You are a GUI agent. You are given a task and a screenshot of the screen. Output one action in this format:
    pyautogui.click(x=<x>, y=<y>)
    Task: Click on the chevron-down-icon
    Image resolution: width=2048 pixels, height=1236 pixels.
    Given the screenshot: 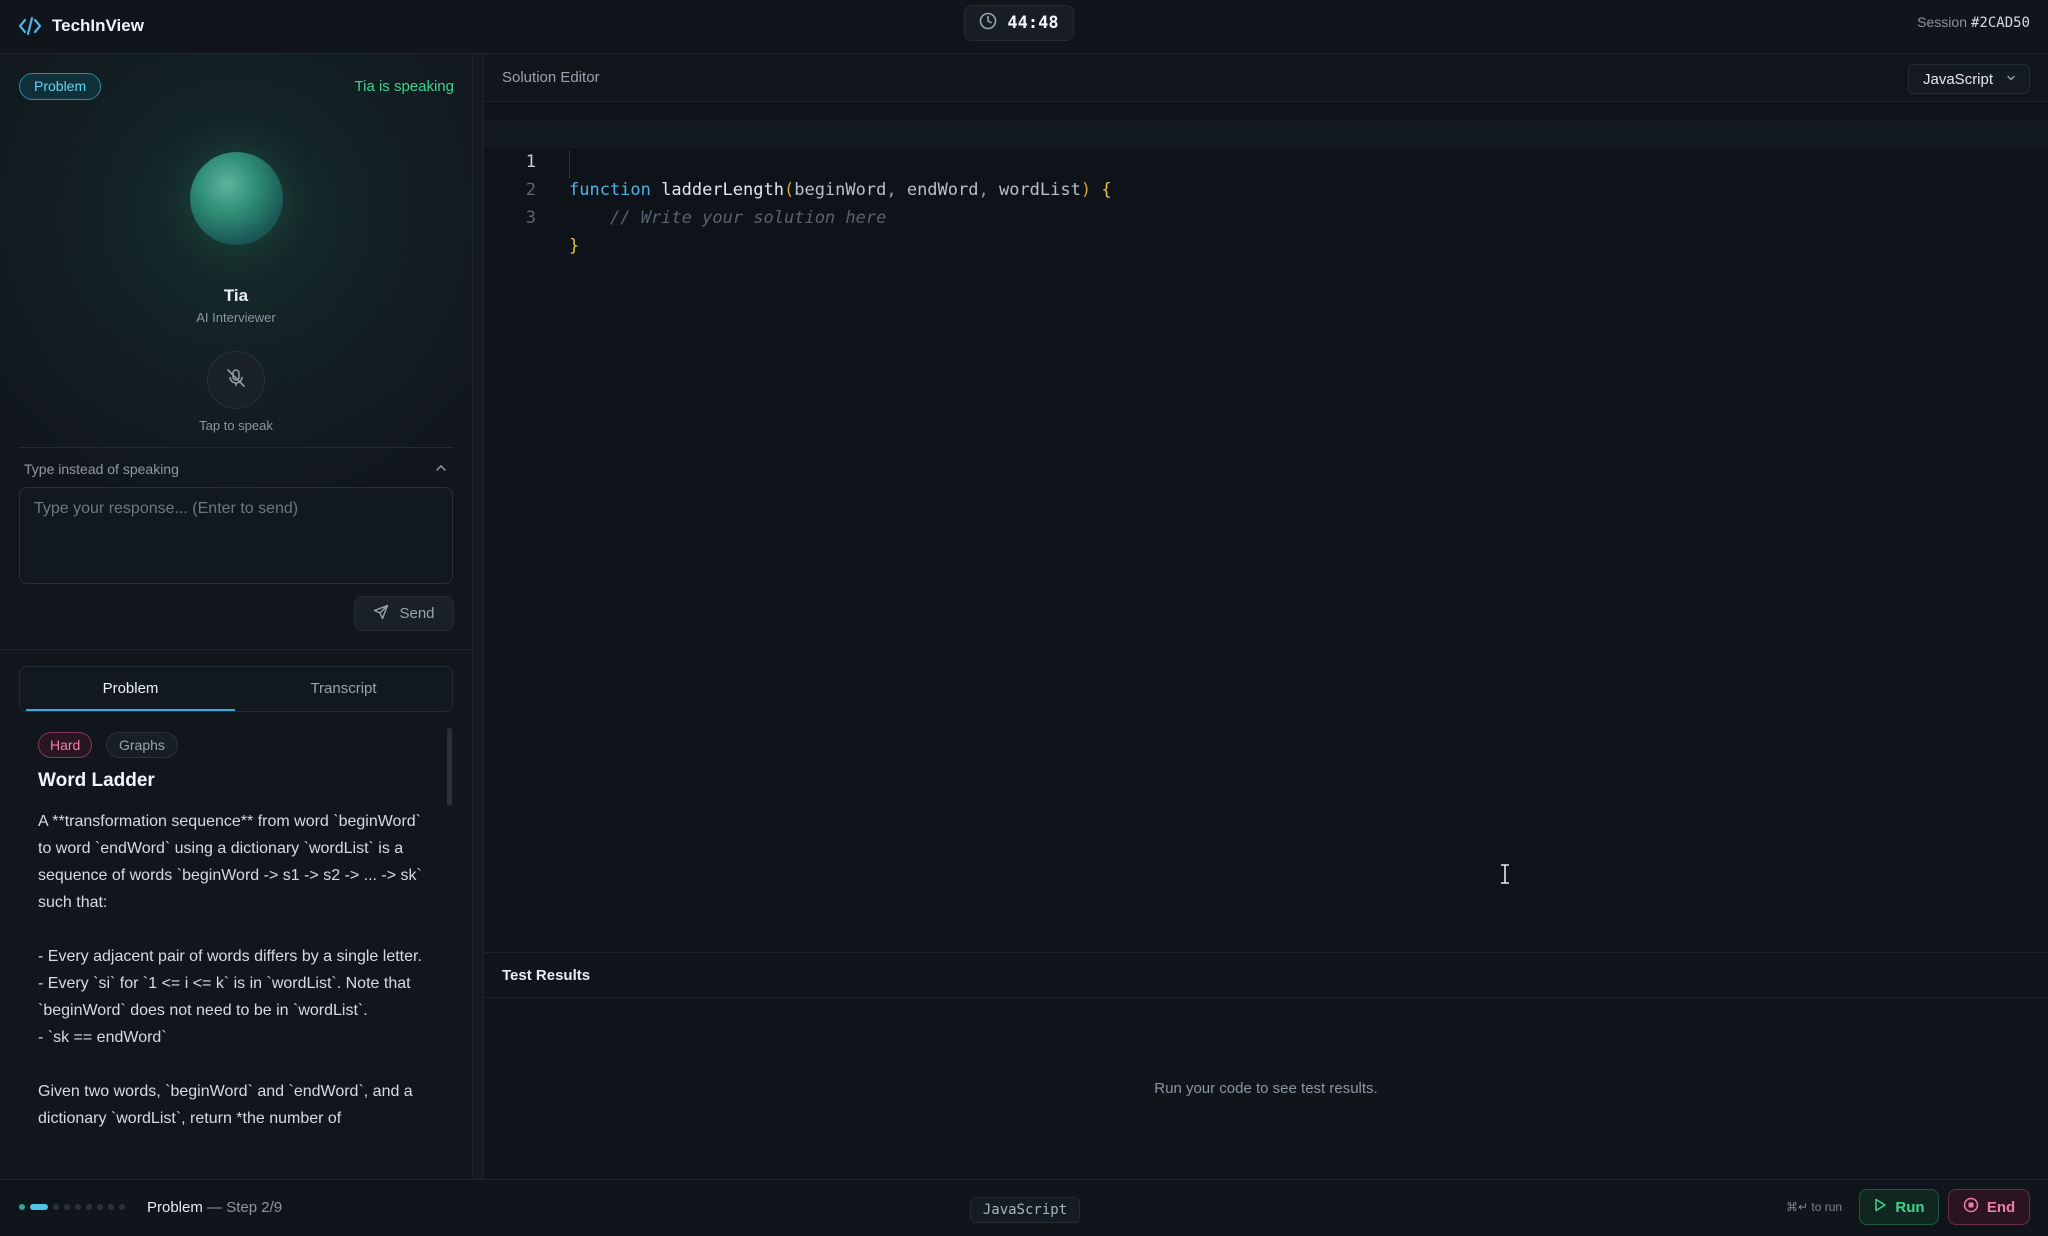 What is the action you would take?
    pyautogui.click(x=2011, y=79)
    